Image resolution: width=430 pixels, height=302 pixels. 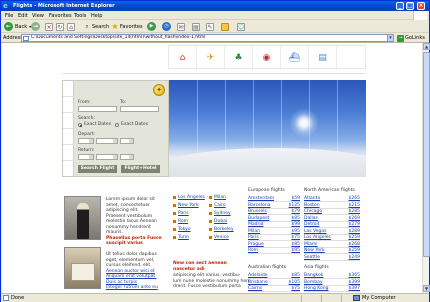 I want to click on menu-help: Help, so click(x=96, y=16).